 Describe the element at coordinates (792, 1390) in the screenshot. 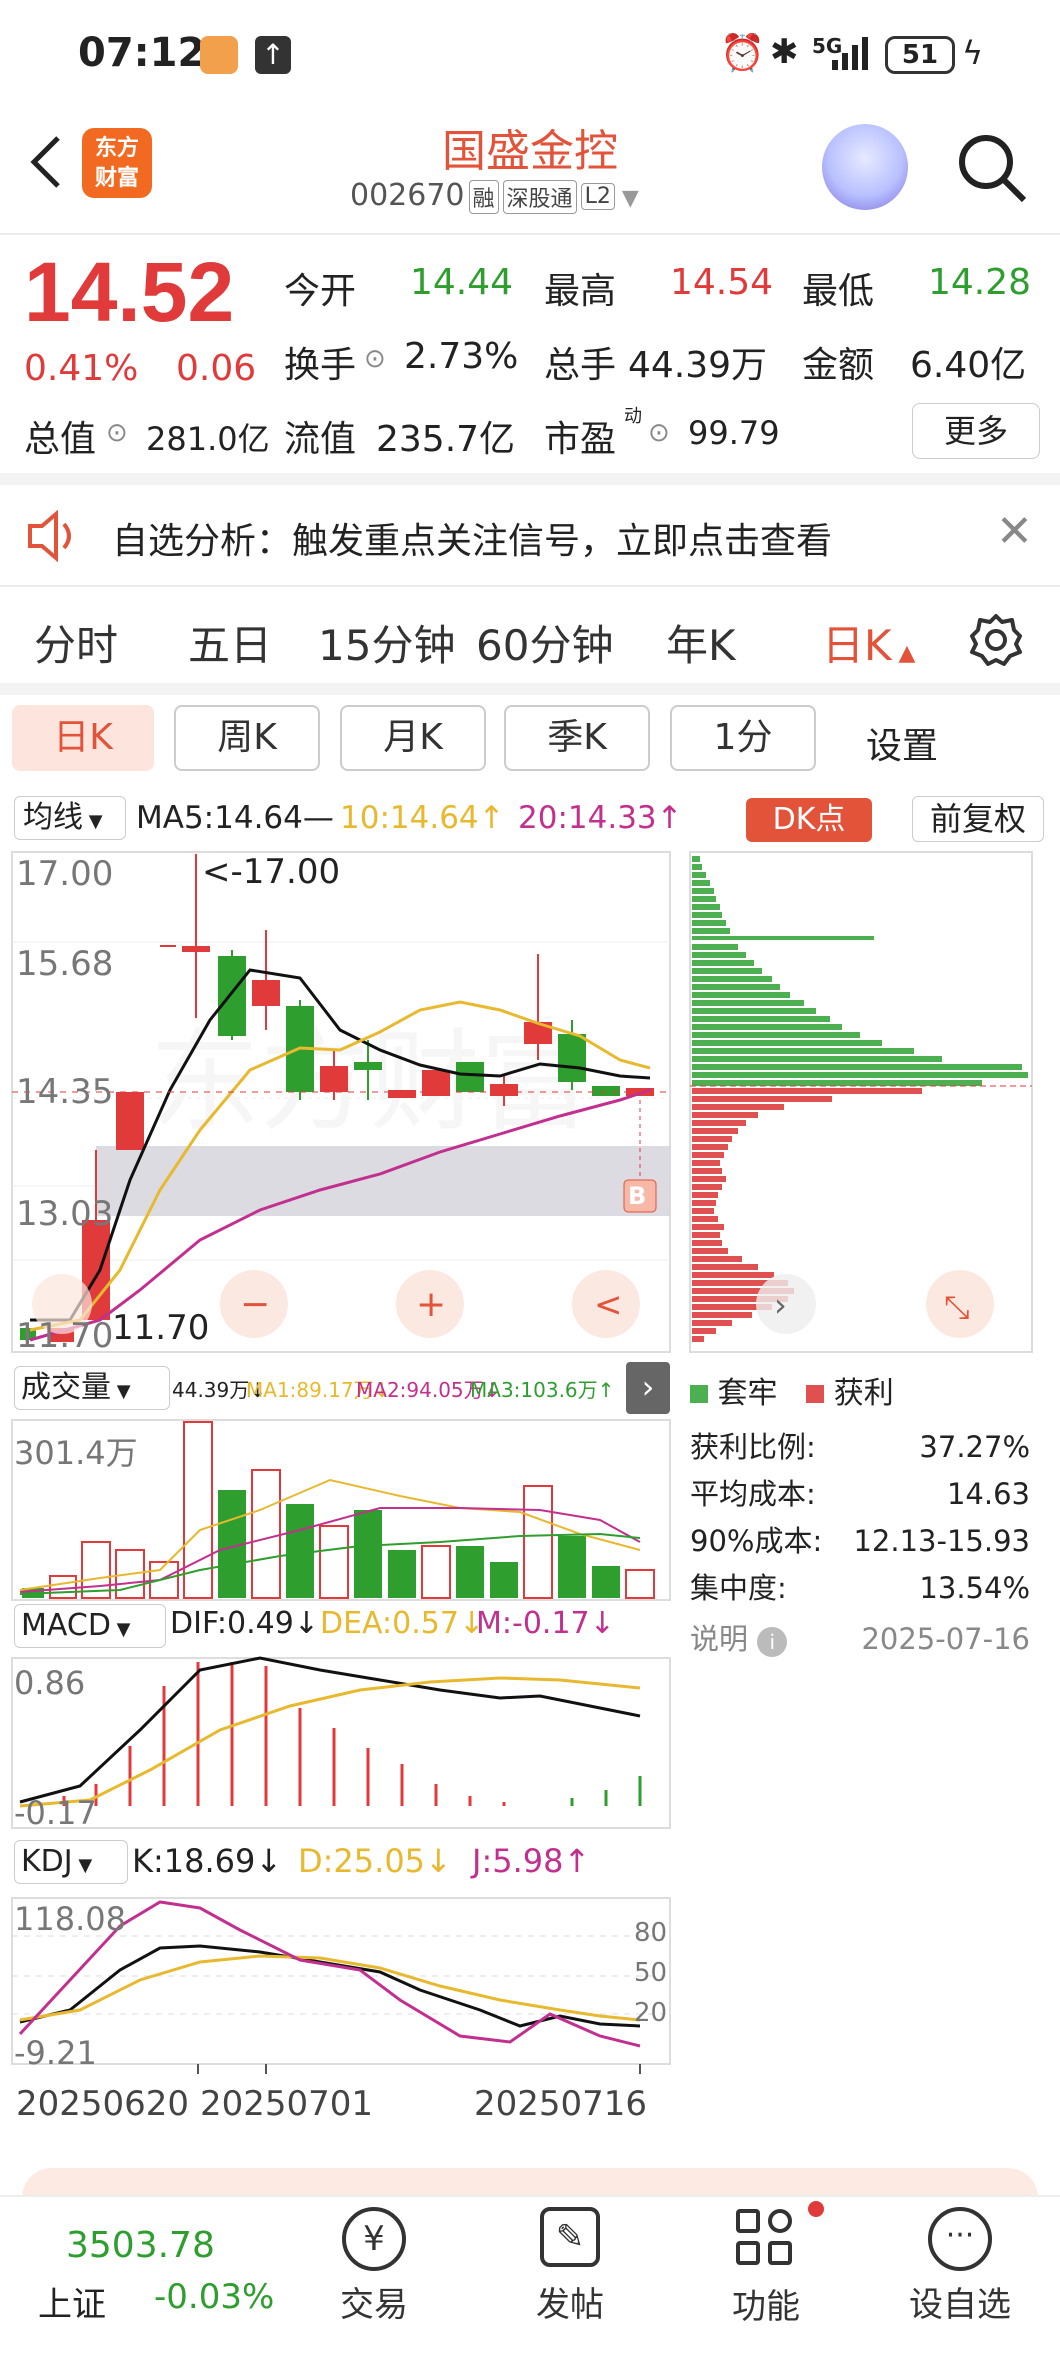

I see `chip-legend: 套牢 获利` at that location.